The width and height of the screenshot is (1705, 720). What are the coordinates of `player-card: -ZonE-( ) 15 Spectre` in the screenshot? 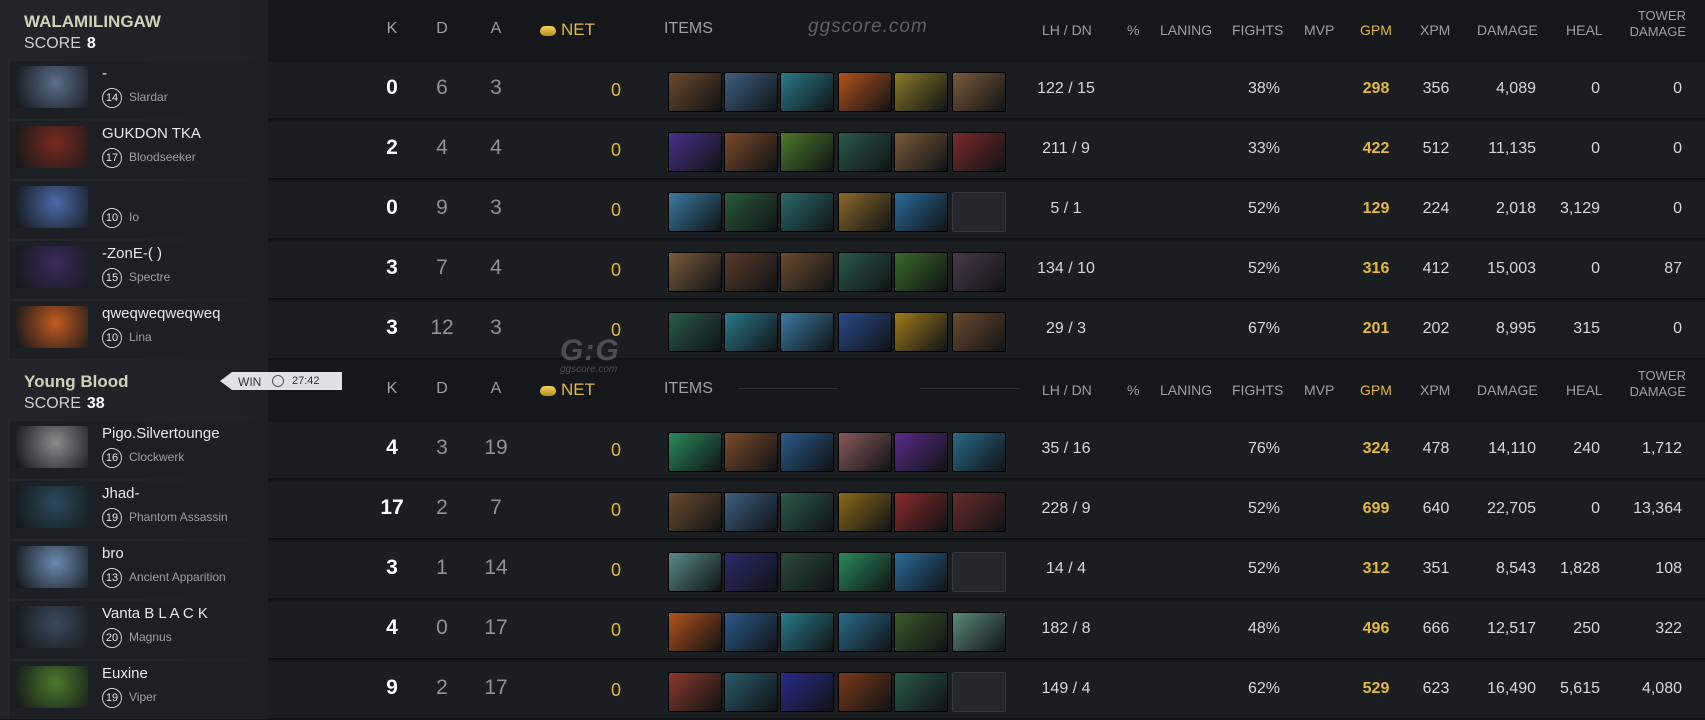 It's located at (139, 270).